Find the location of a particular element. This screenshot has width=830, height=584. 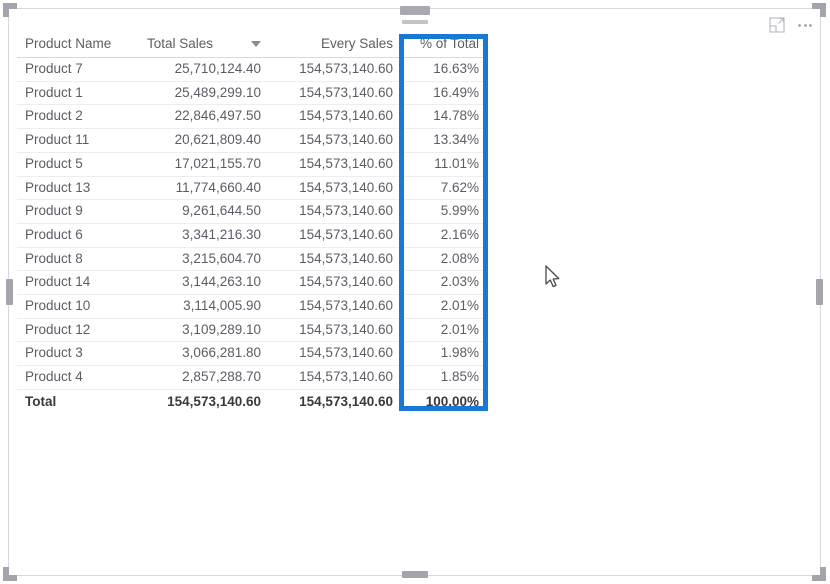

visual-header-actions is located at coordinates (791, 25).